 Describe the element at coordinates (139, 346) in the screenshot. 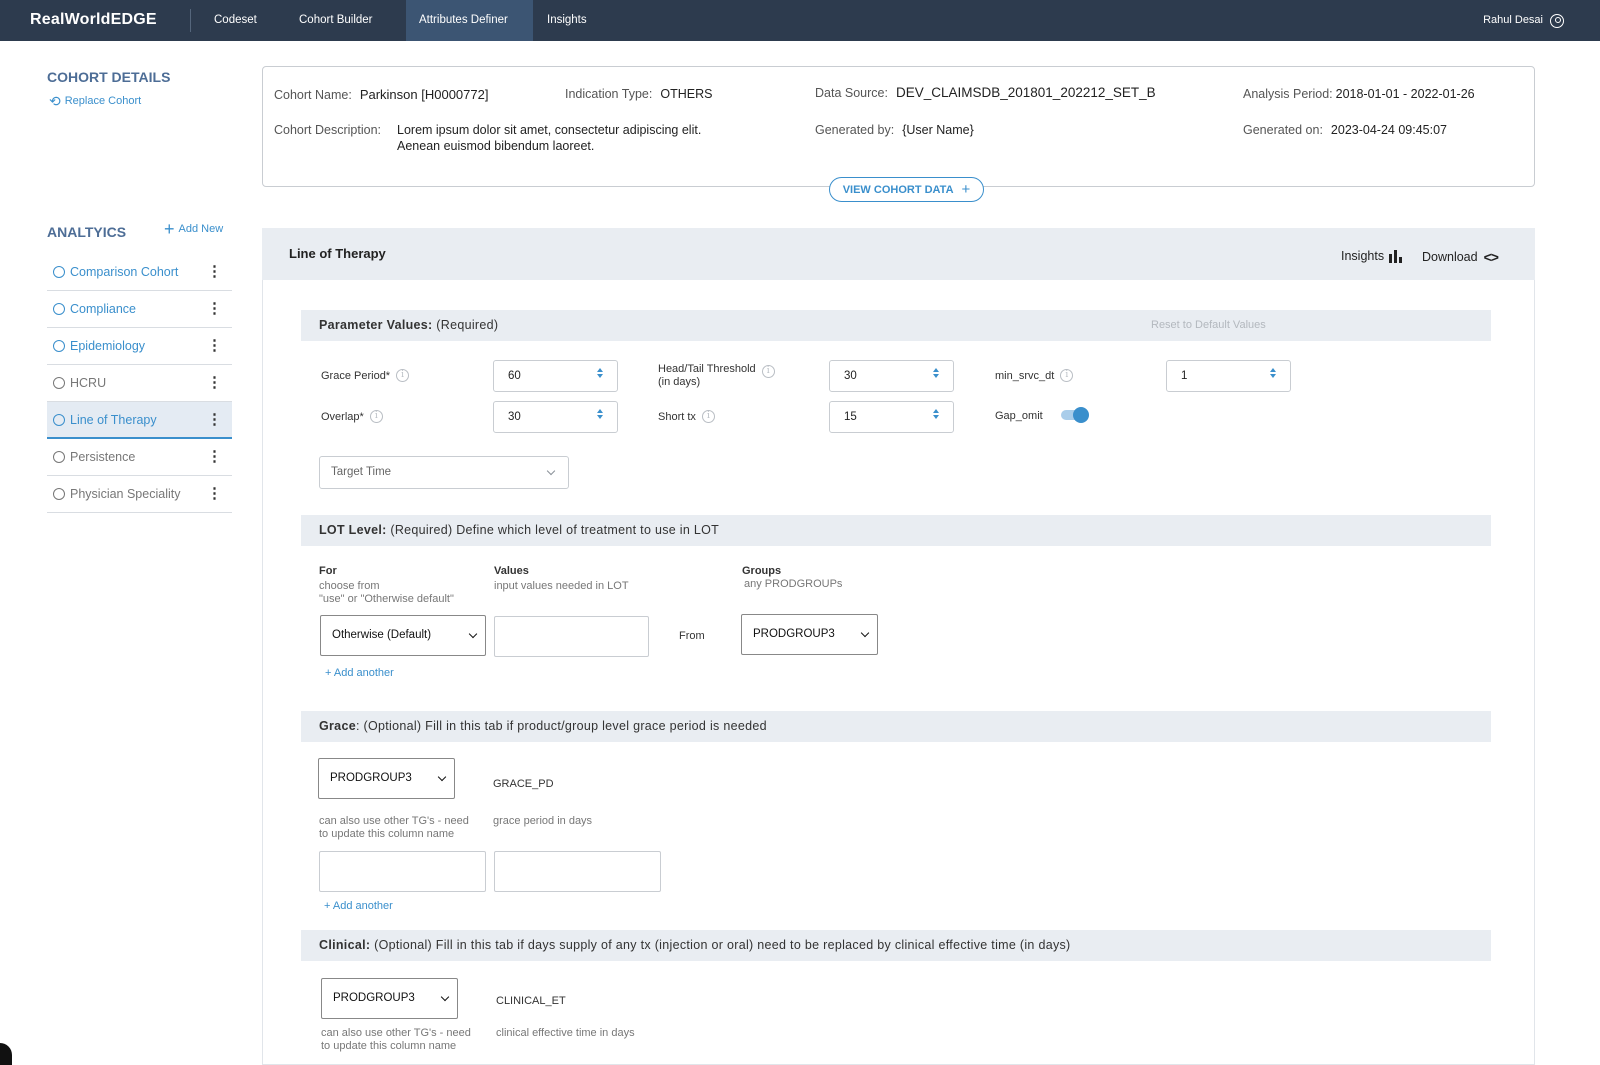

I see `analytic-item-epidemiology: Epidemiology ⋮` at that location.